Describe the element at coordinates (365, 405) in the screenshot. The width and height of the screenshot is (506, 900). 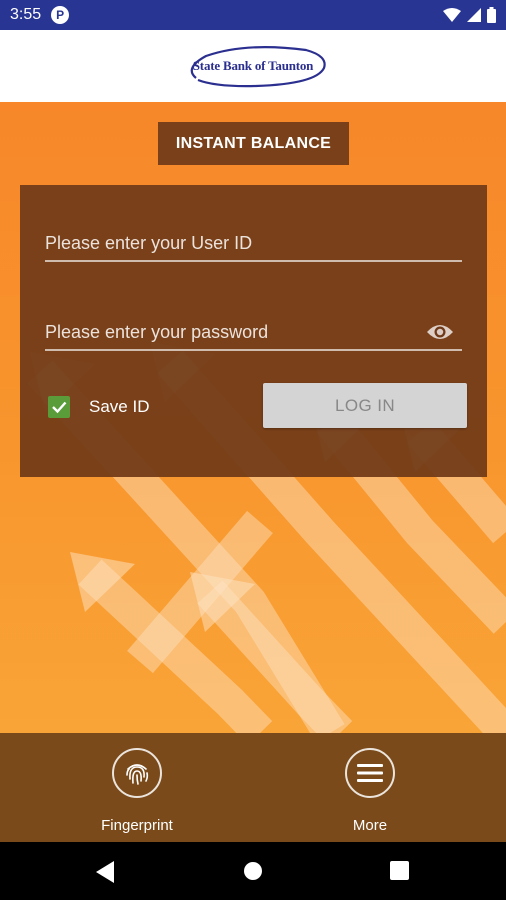
I see `login-button: LOG IN` at that location.